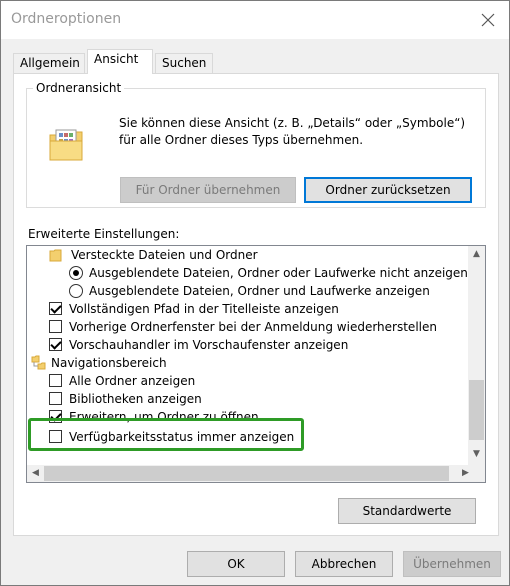  I want to click on scroll-up-icon: ▲, so click(476, 254).